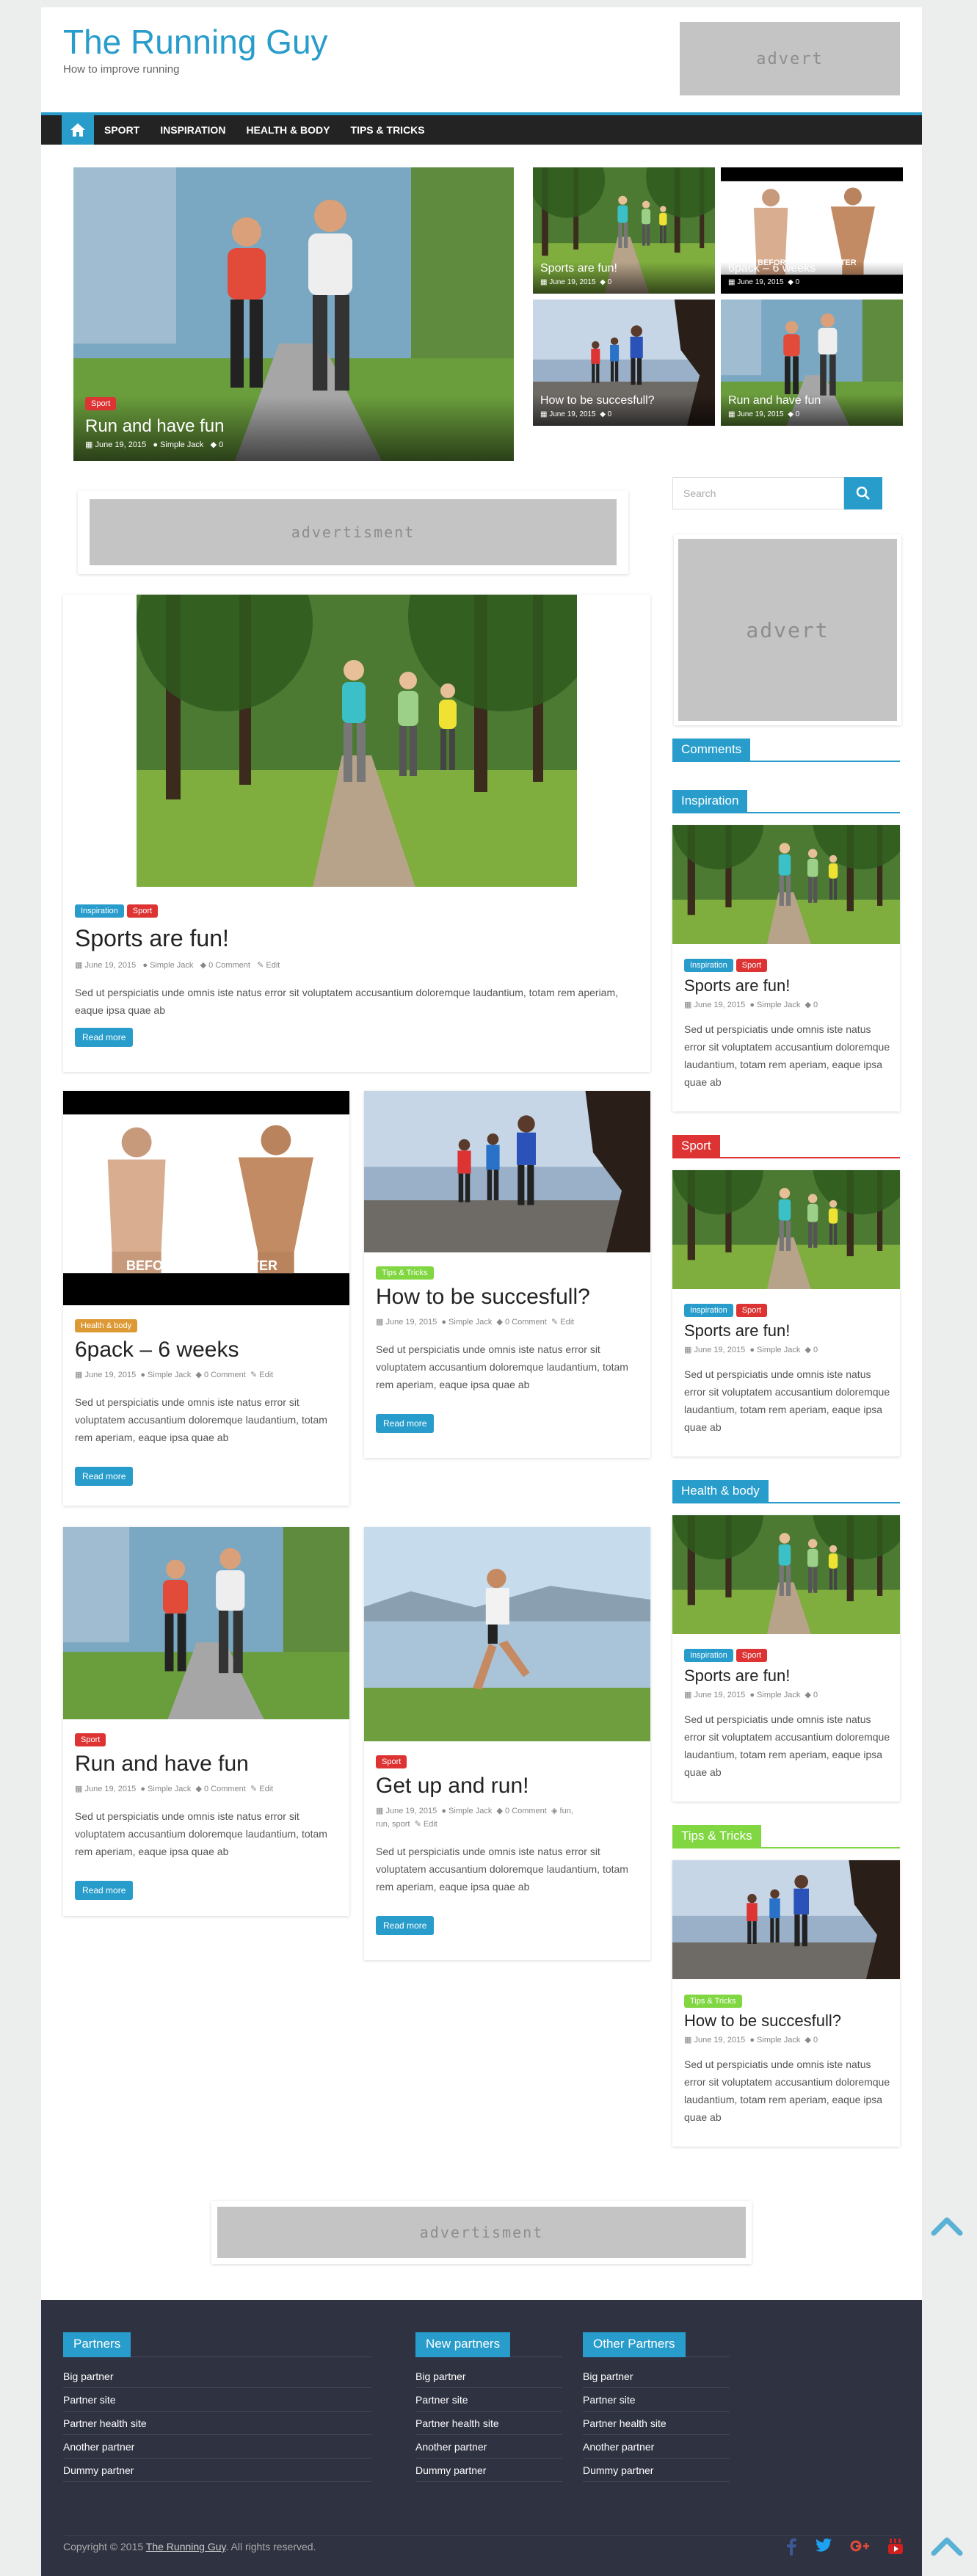  What do you see at coordinates (99, 911) in the screenshot?
I see `featured-post-tag-inspiration: Inspiration` at bounding box center [99, 911].